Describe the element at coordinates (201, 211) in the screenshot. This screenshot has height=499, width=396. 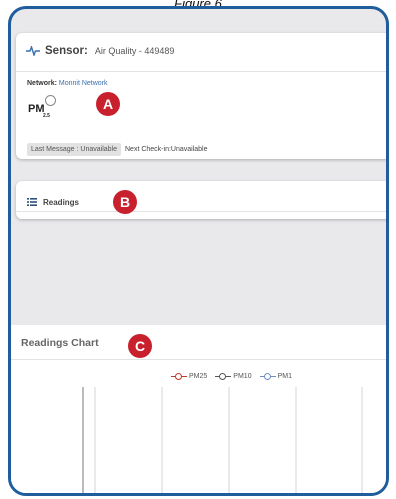
I see `readings-underline` at that location.